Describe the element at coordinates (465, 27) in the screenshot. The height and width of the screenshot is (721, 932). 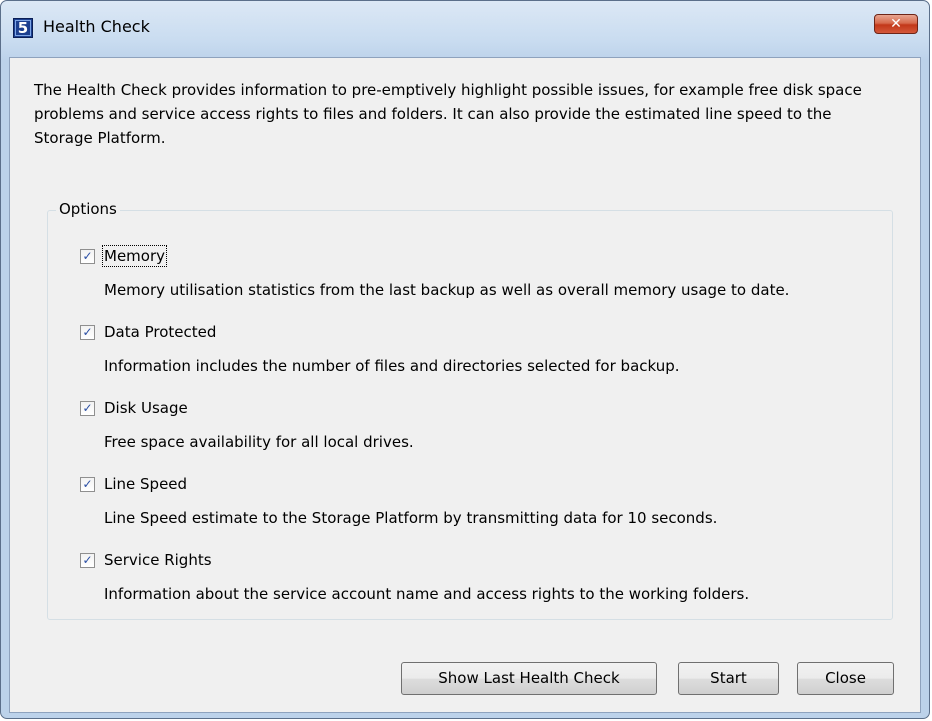
I see `title-bar: 5 Health Check ✕` at that location.